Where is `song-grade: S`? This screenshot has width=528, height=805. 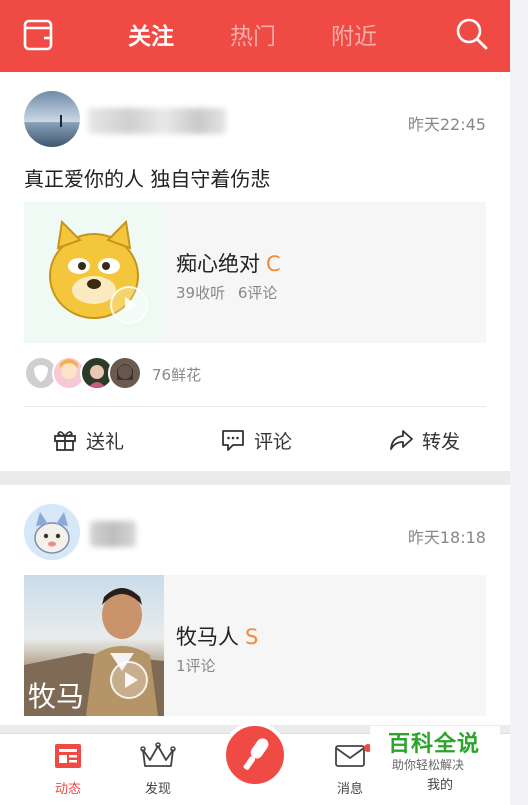 song-grade: S is located at coordinates (252, 637).